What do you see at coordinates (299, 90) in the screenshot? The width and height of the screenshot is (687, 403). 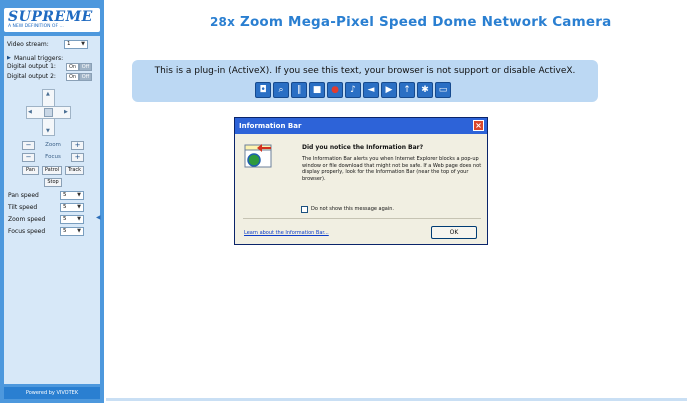 I see `pause-icon: ∥` at bounding box center [299, 90].